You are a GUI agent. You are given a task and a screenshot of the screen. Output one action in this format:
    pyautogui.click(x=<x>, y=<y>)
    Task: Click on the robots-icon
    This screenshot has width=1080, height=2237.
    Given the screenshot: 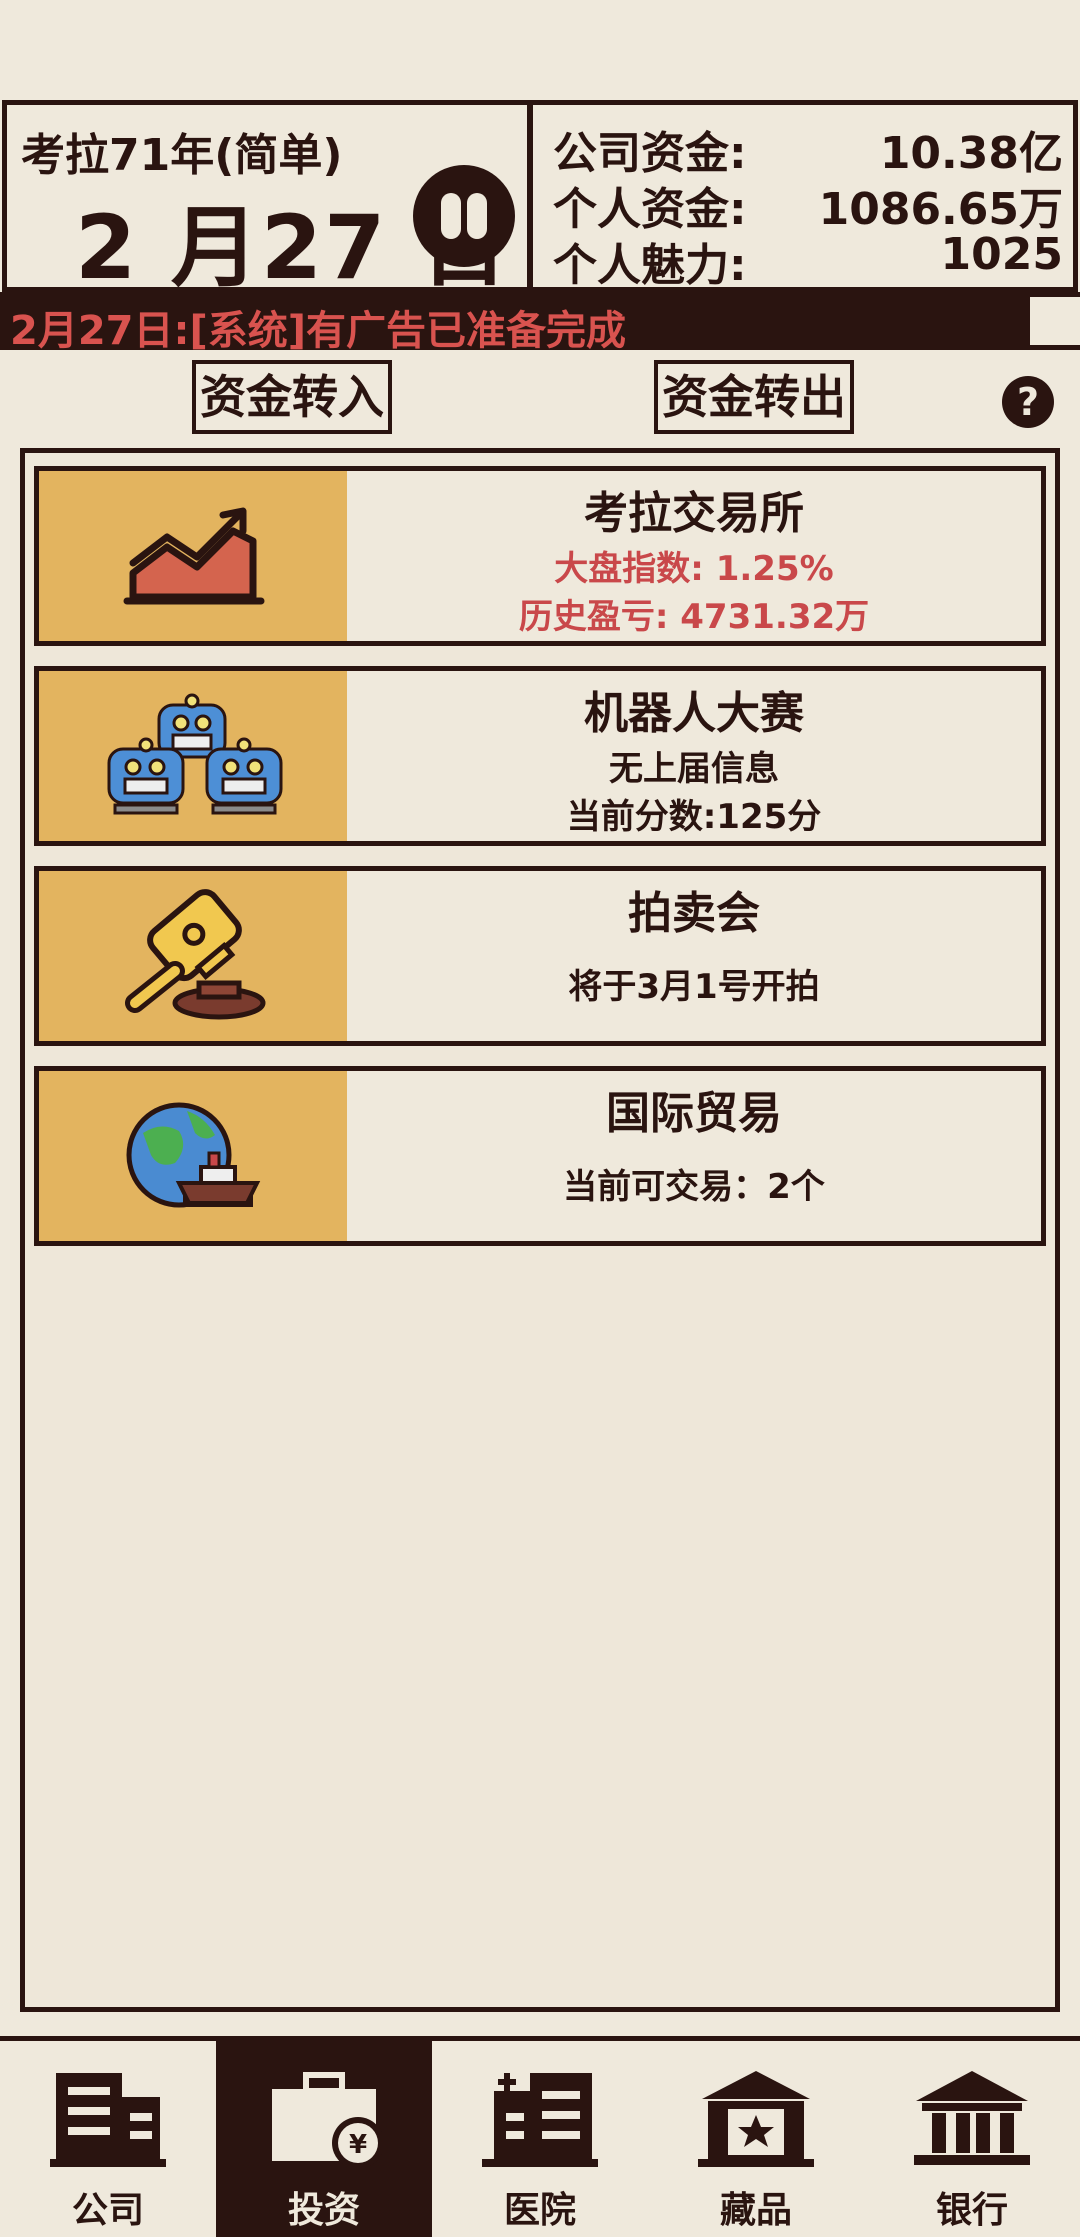 What is the action you would take?
    pyautogui.click(x=195, y=754)
    